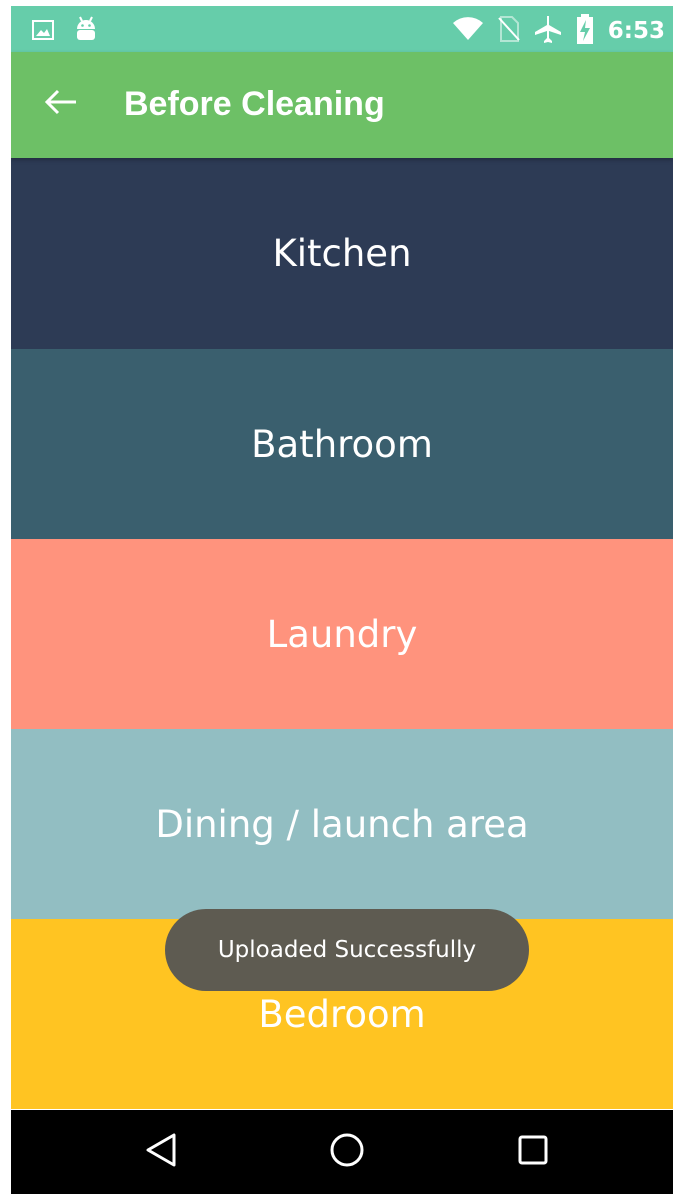  What do you see at coordinates (86, 32) in the screenshot?
I see `android-icon` at bounding box center [86, 32].